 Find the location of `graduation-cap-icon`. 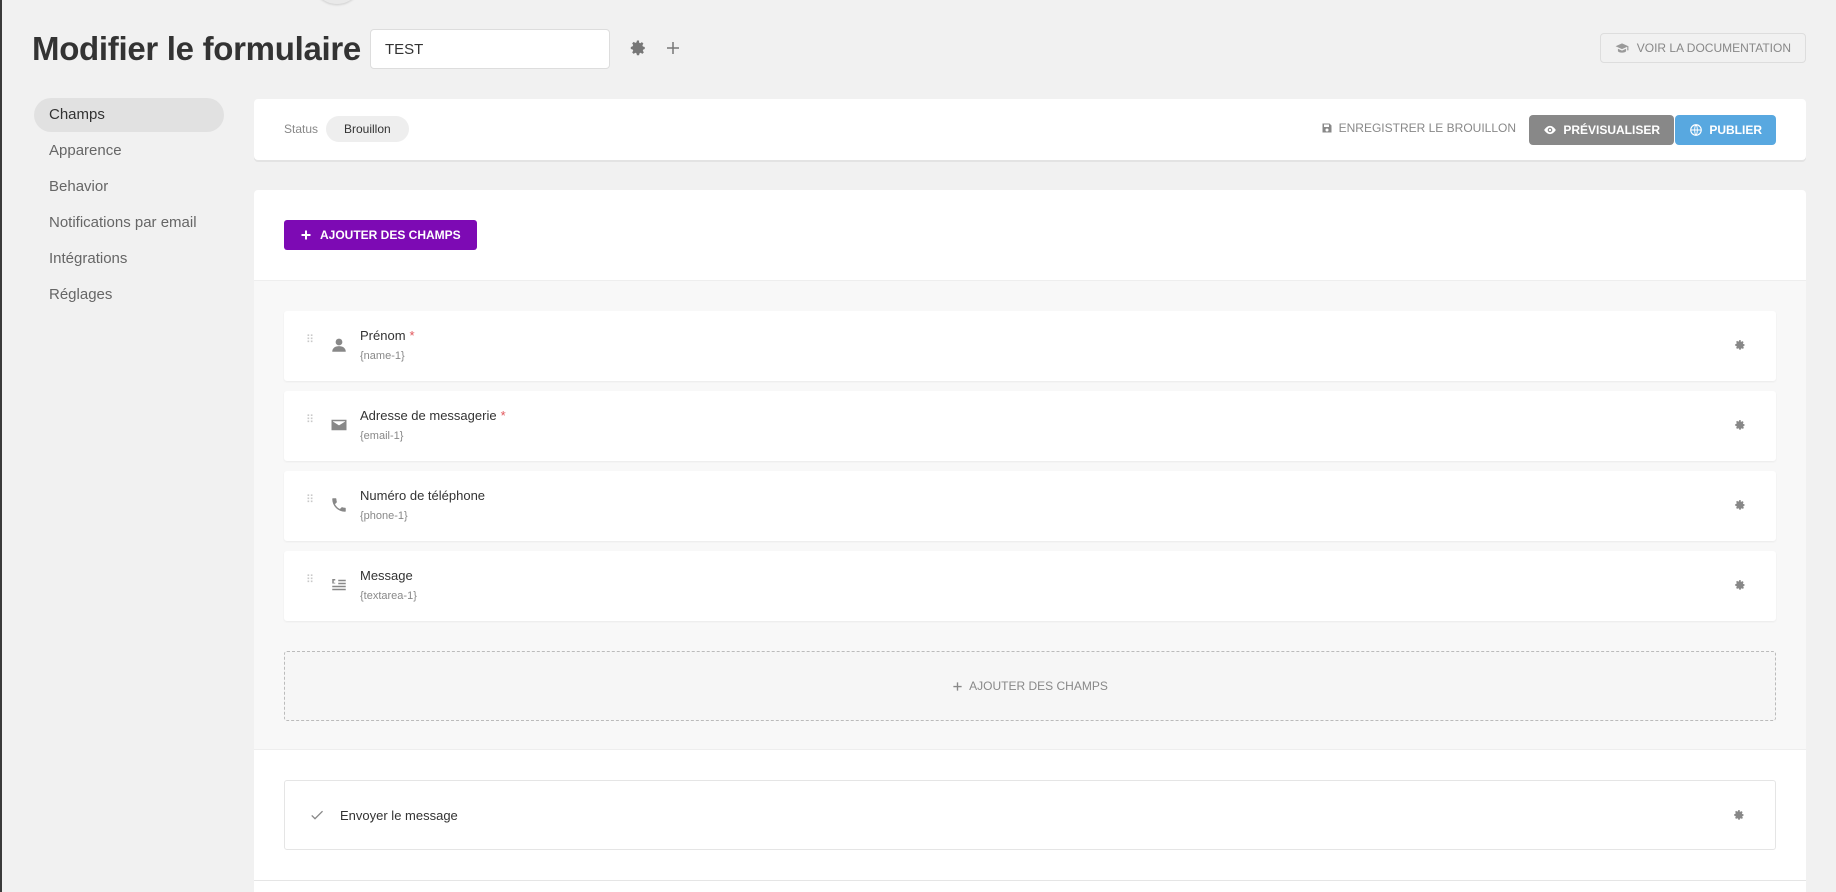

graduation-cap-icon is located at coordinates (1622, 48).